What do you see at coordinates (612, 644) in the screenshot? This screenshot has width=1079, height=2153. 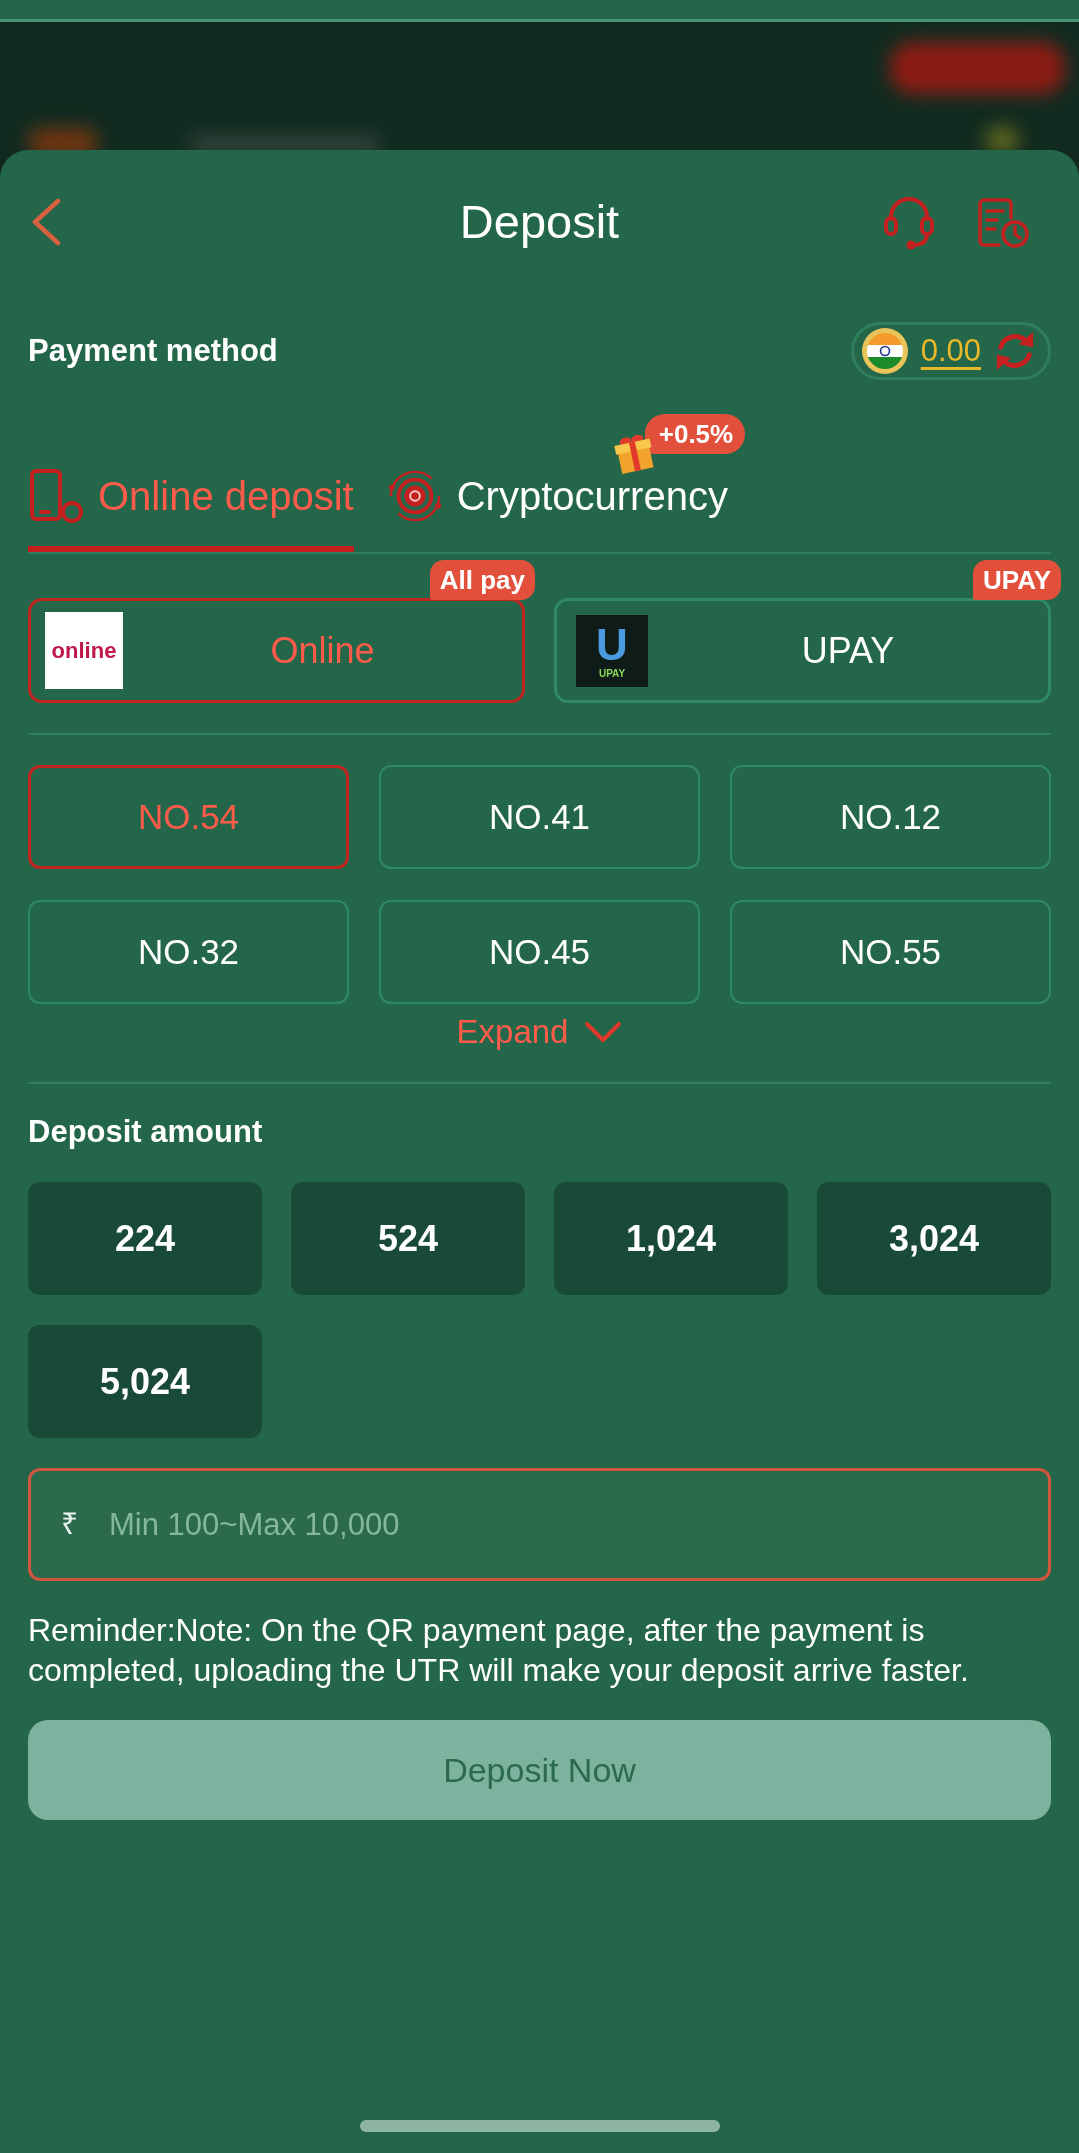 I see `logo-letter: U` at bounding box center [612, 644].